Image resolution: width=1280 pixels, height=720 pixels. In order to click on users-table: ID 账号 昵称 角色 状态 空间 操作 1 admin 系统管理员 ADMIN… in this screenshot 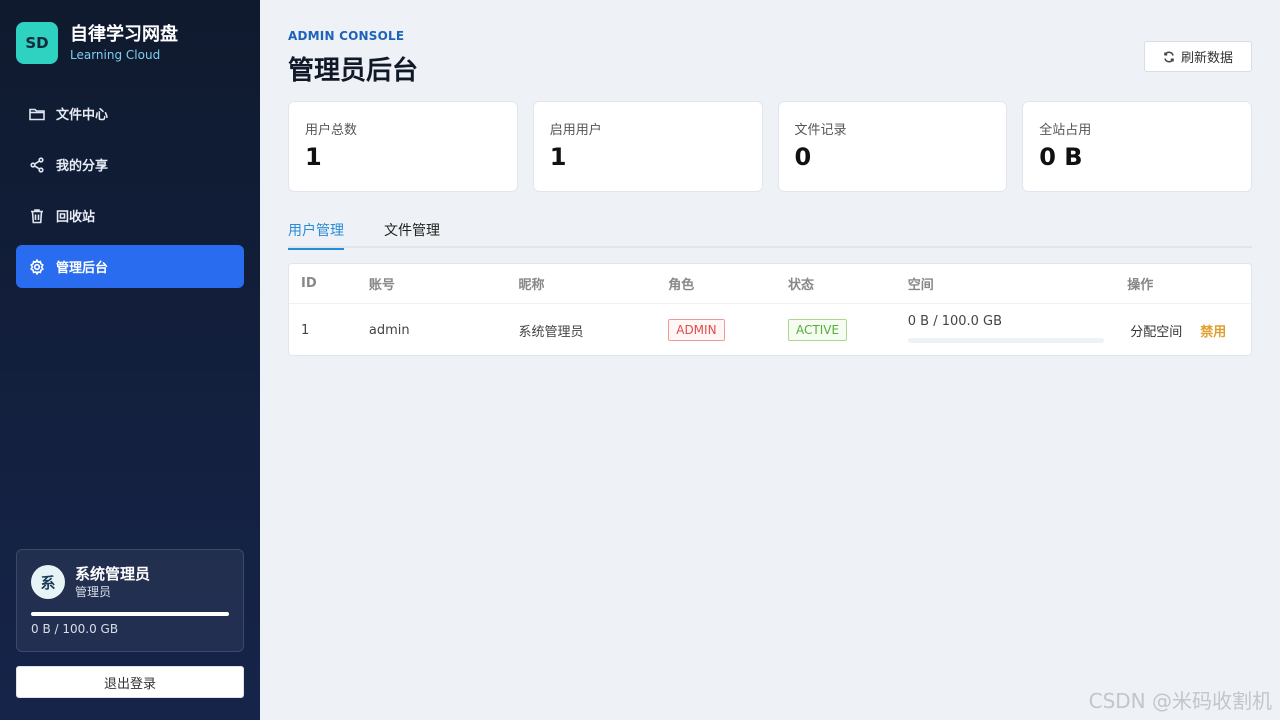, I will do `click(770, 309)`.